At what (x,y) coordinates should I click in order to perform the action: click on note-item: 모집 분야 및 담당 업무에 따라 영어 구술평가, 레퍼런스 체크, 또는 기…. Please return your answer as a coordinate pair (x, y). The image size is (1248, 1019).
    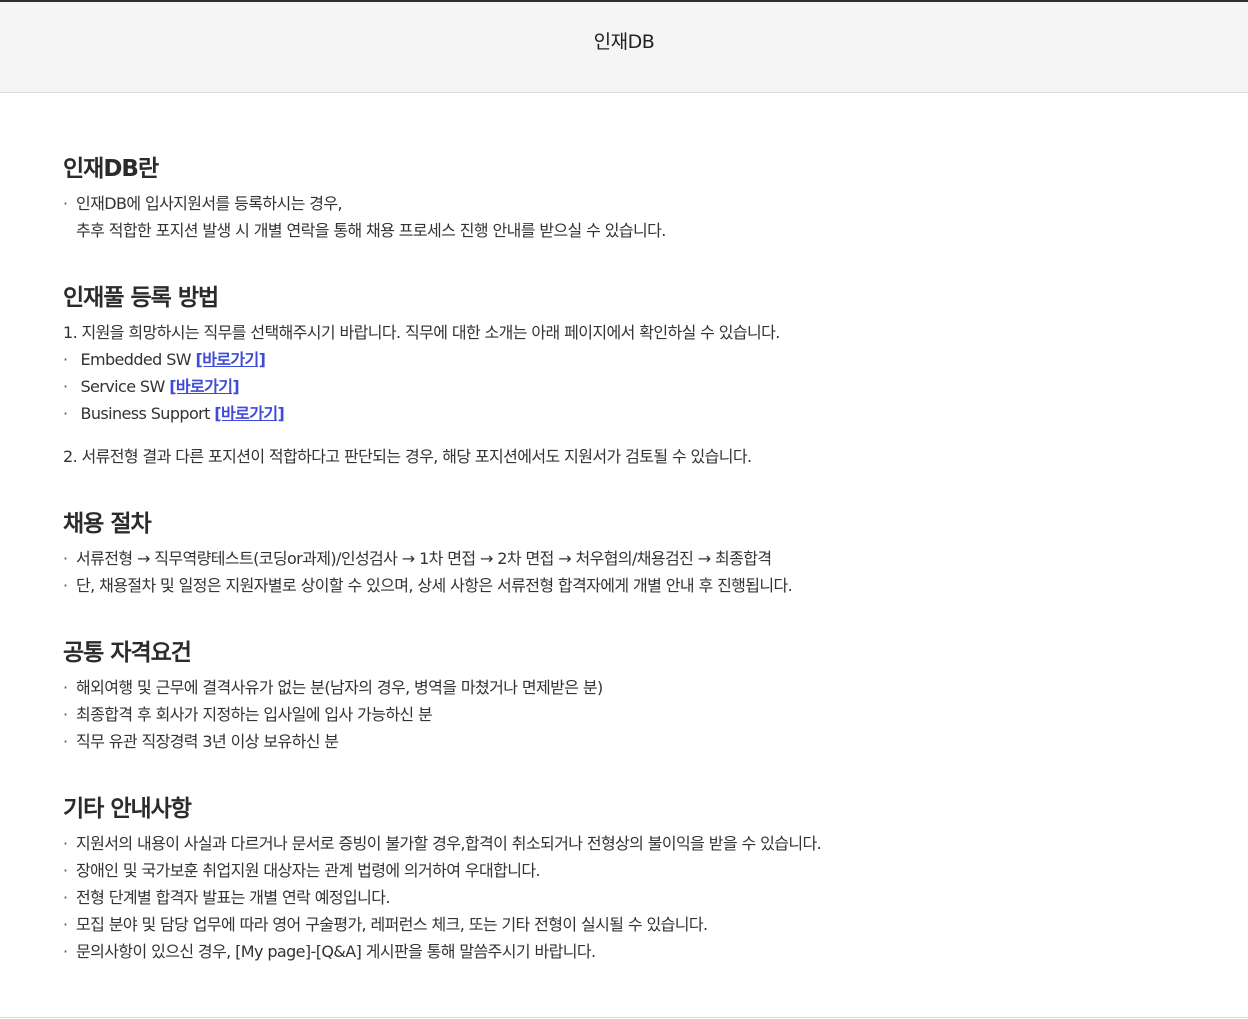
    Looking at the image, I should click on (623, 924).